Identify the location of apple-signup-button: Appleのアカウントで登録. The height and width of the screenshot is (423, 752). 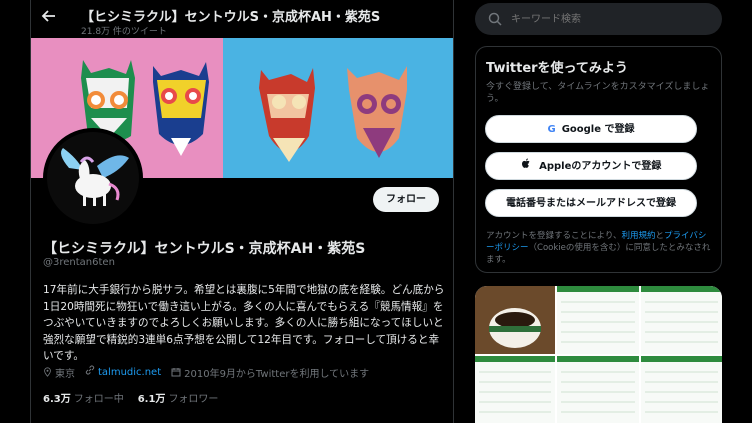
(591, 166).